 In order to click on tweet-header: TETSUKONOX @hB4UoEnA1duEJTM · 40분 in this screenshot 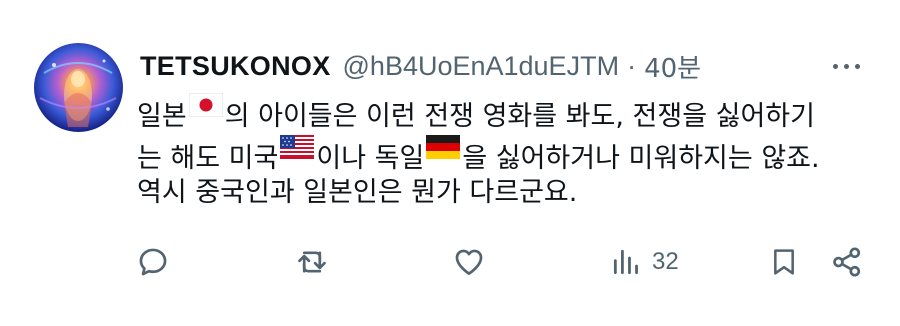, I will do `click(420, 66)`.